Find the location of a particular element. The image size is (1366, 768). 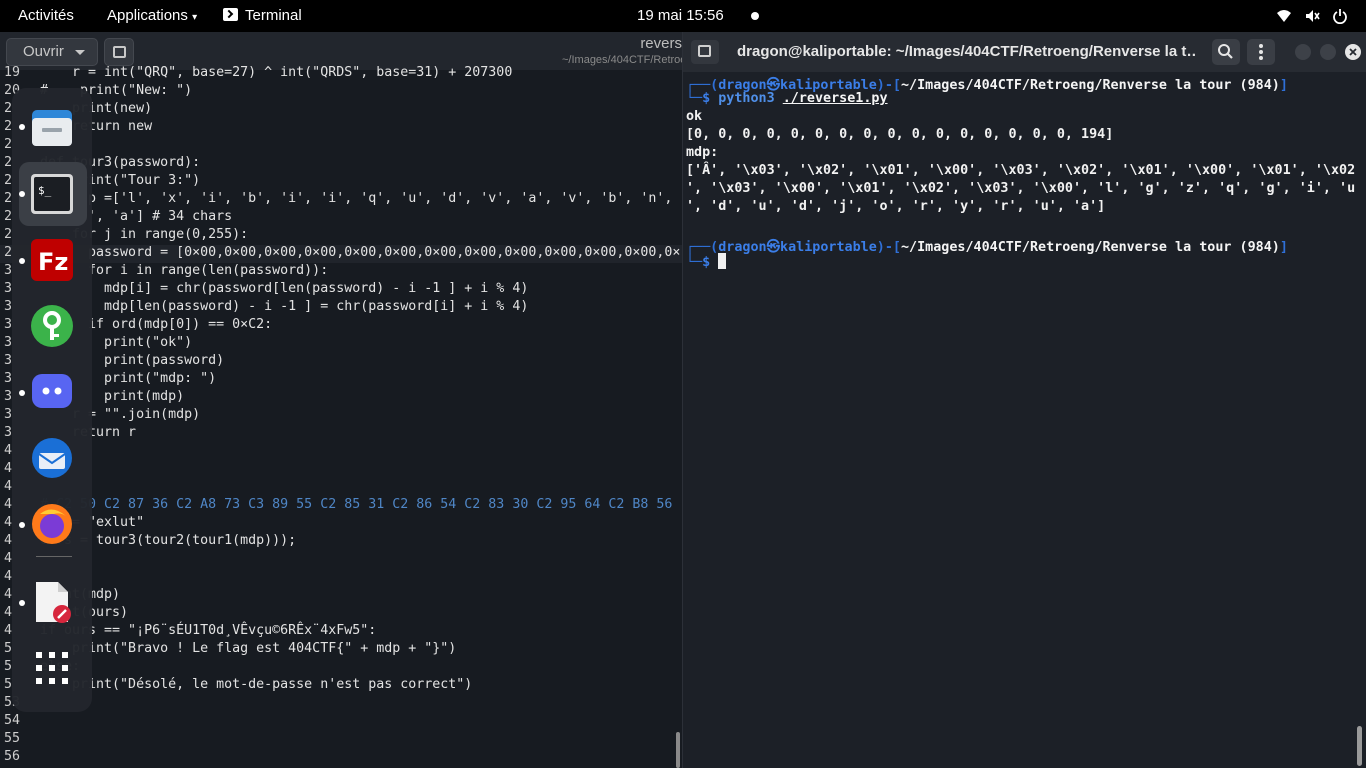

command-arg: ./reverse1.py is located at coordinates (835, 98).